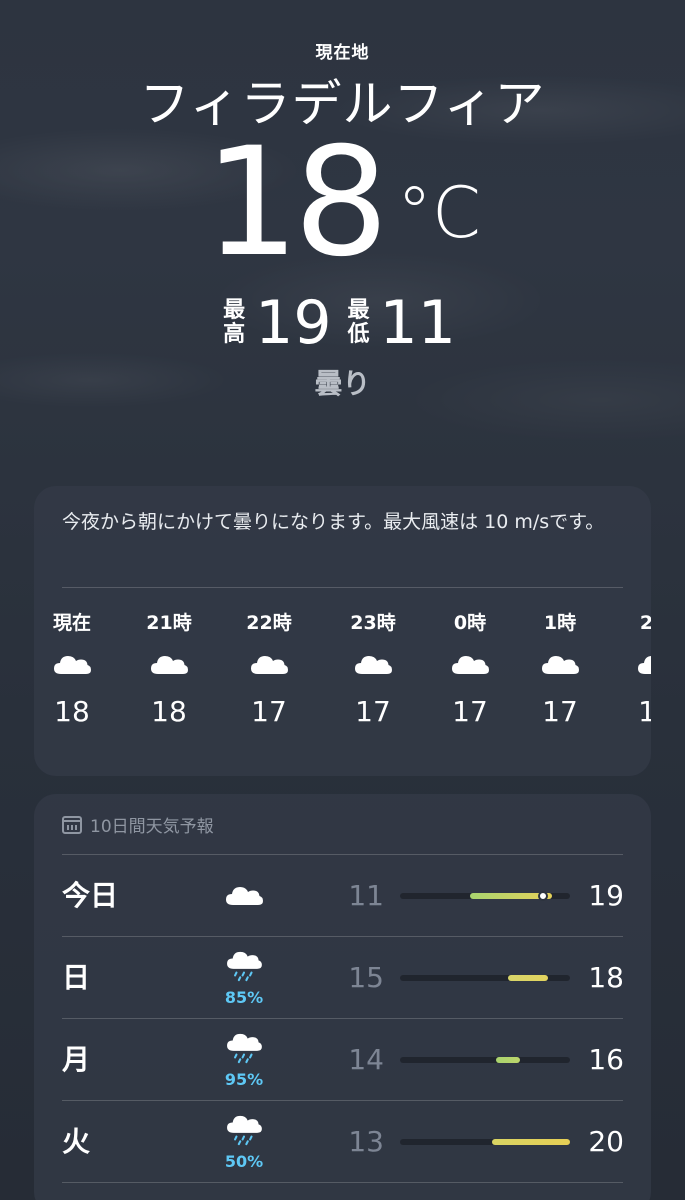  What do you see at coordinates (342, 323) in the screenshot?
I see `high-low: 最 高 19 最 低 11` at bounding box center [342, 323].